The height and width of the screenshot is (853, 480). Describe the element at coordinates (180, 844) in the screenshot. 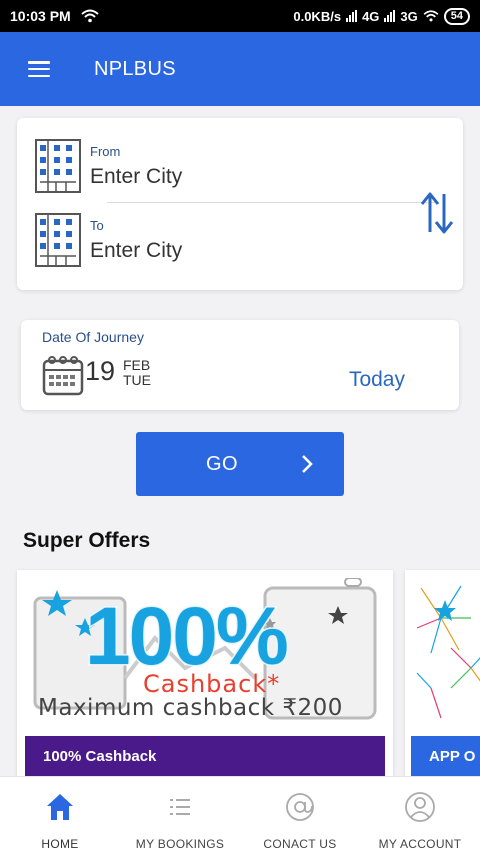

I see `nav-label: MY BOOKINGS` at that location.